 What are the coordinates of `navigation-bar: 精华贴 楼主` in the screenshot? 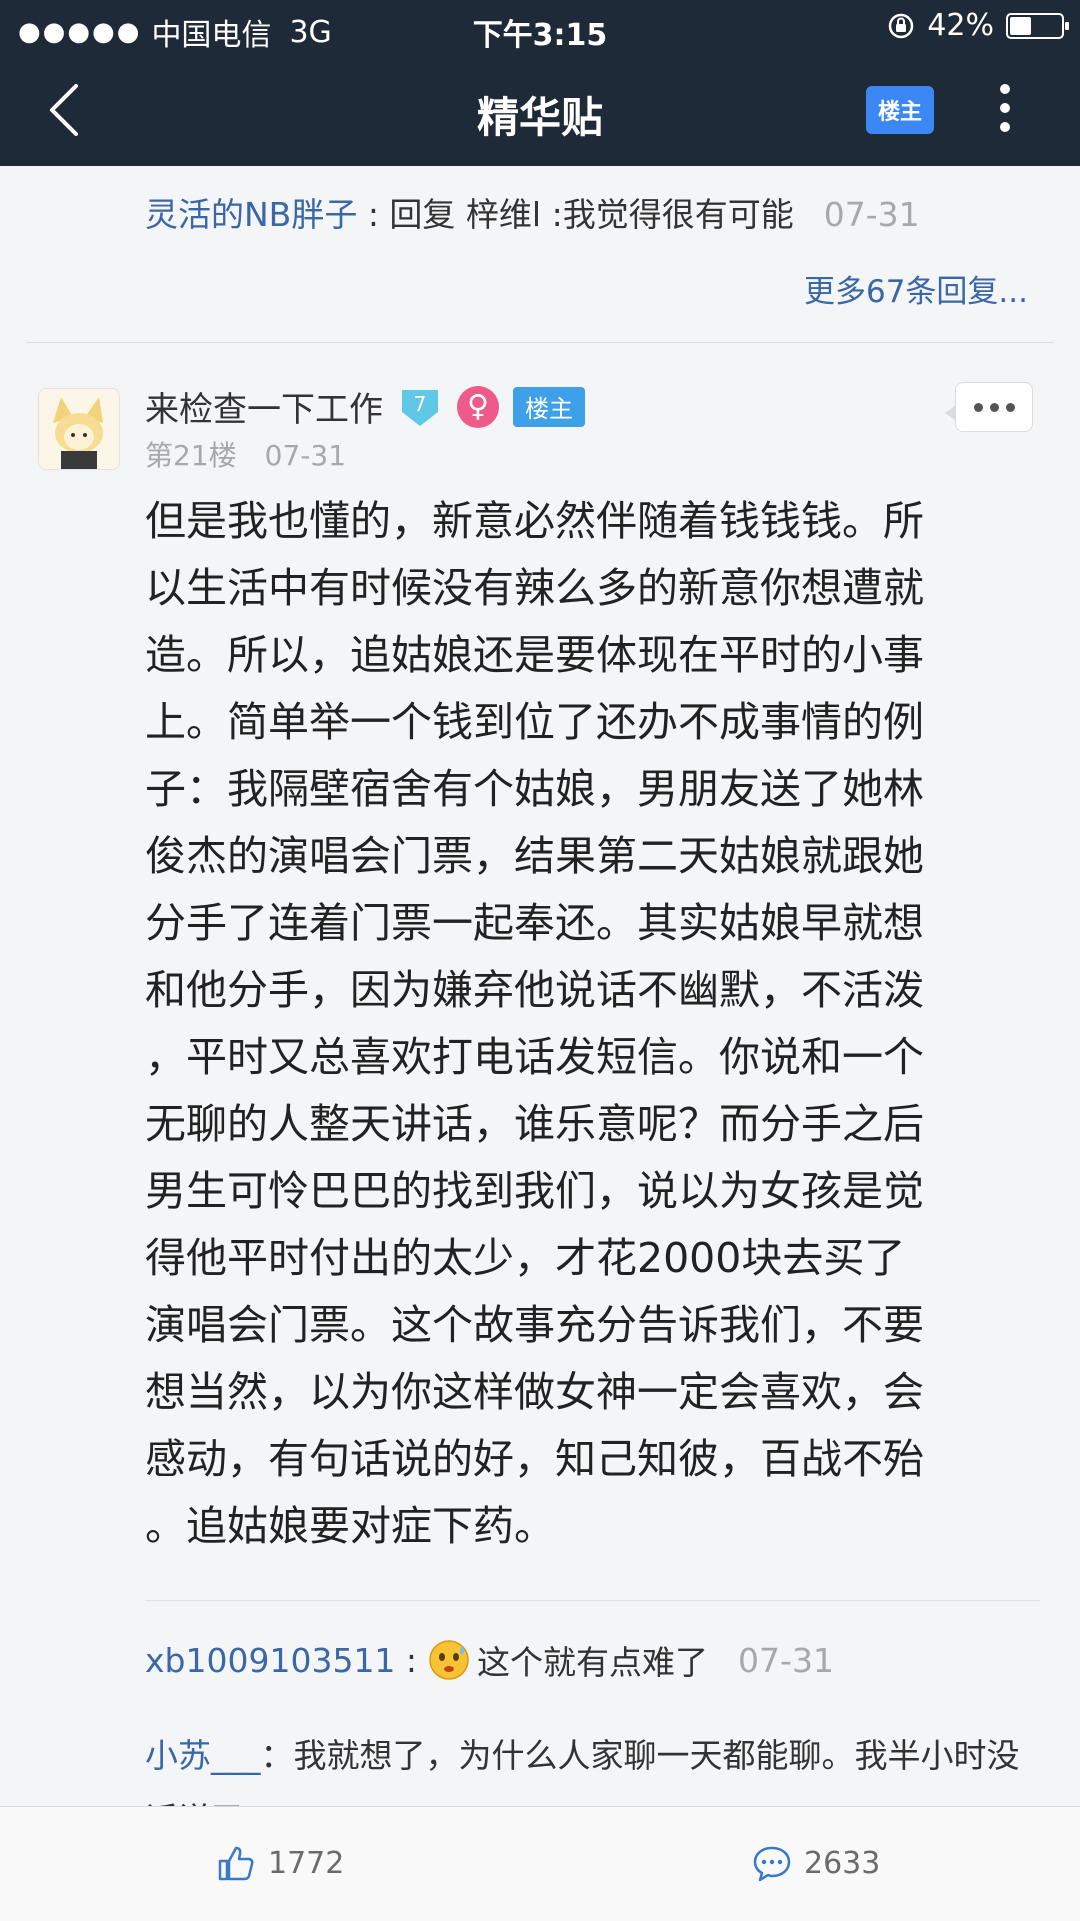 It's located at (540, 110).